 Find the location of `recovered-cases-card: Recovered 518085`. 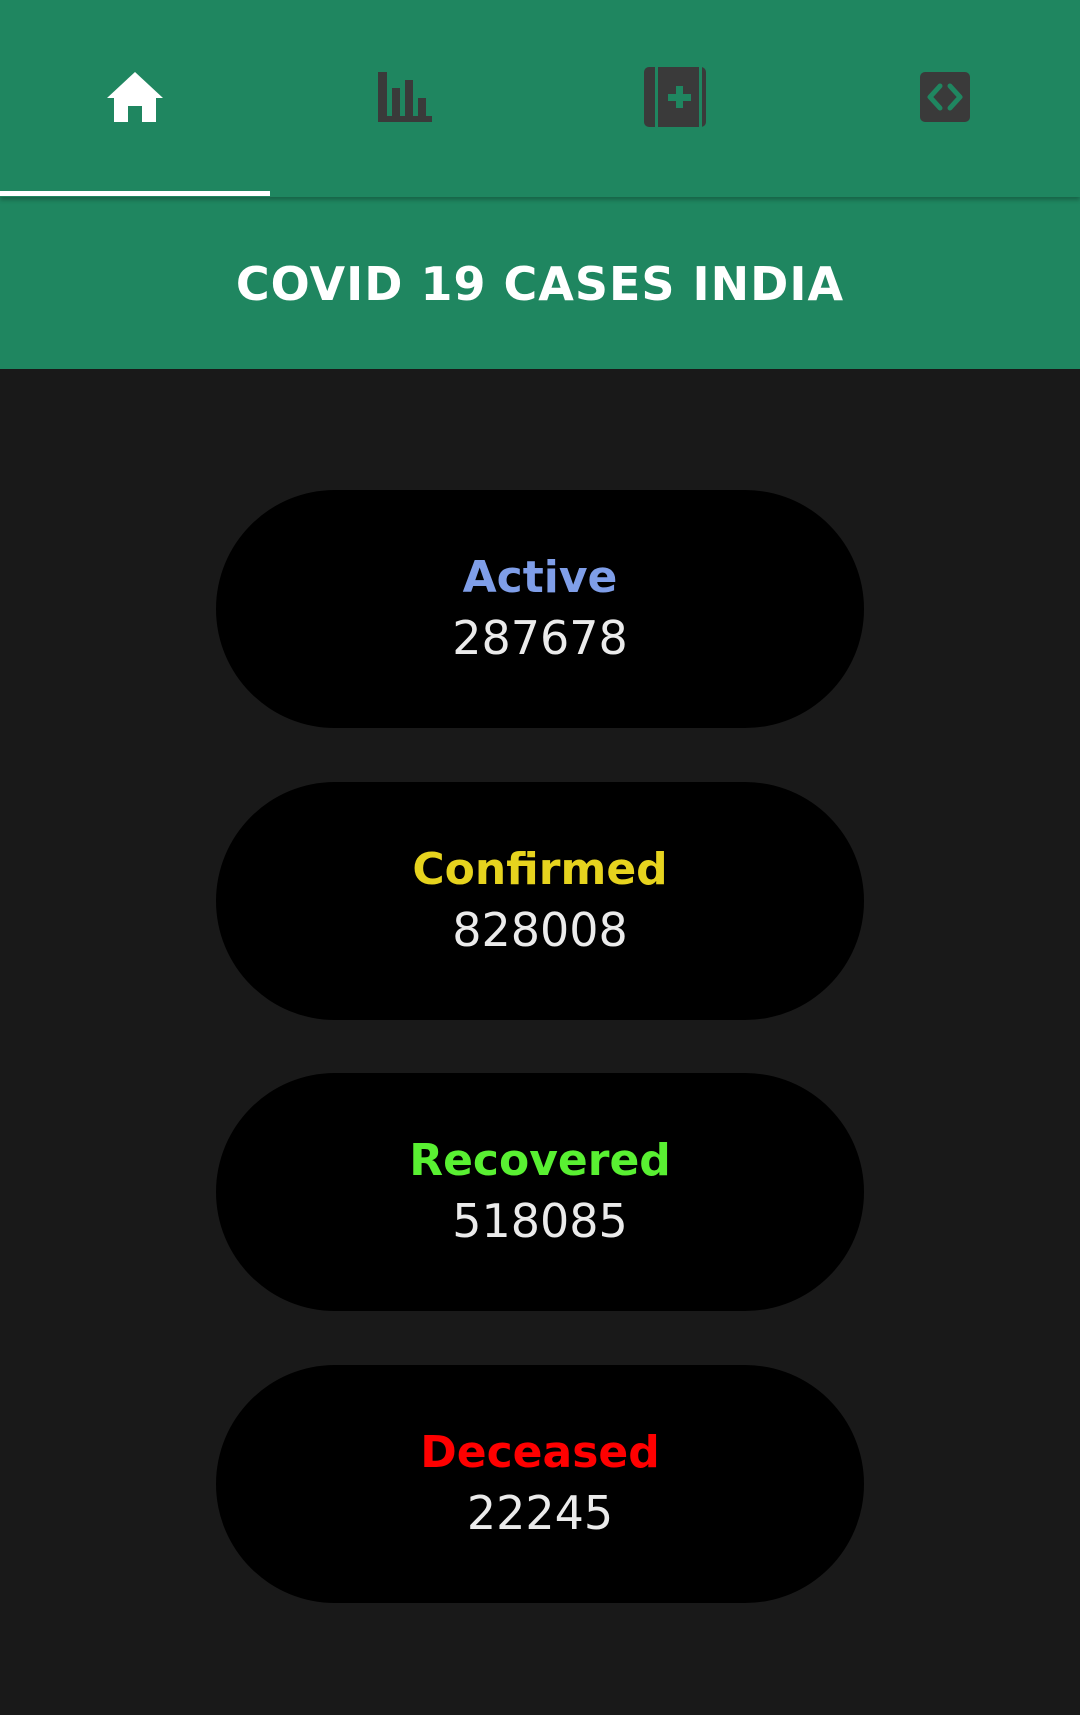

recovered-cases-card: Recovered 518085 is located at coordinates (540, 1192).